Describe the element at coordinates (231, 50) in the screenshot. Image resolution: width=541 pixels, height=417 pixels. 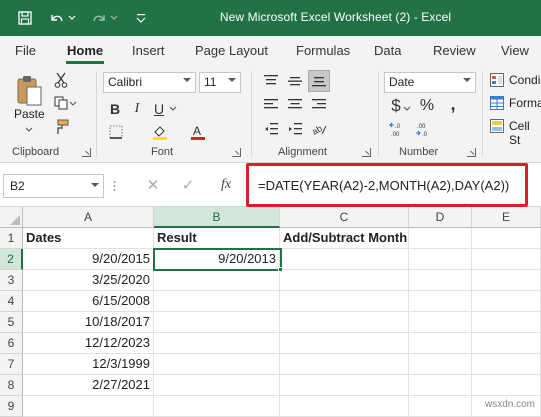
I see `tab-page-layout: Page Layout` at that location.